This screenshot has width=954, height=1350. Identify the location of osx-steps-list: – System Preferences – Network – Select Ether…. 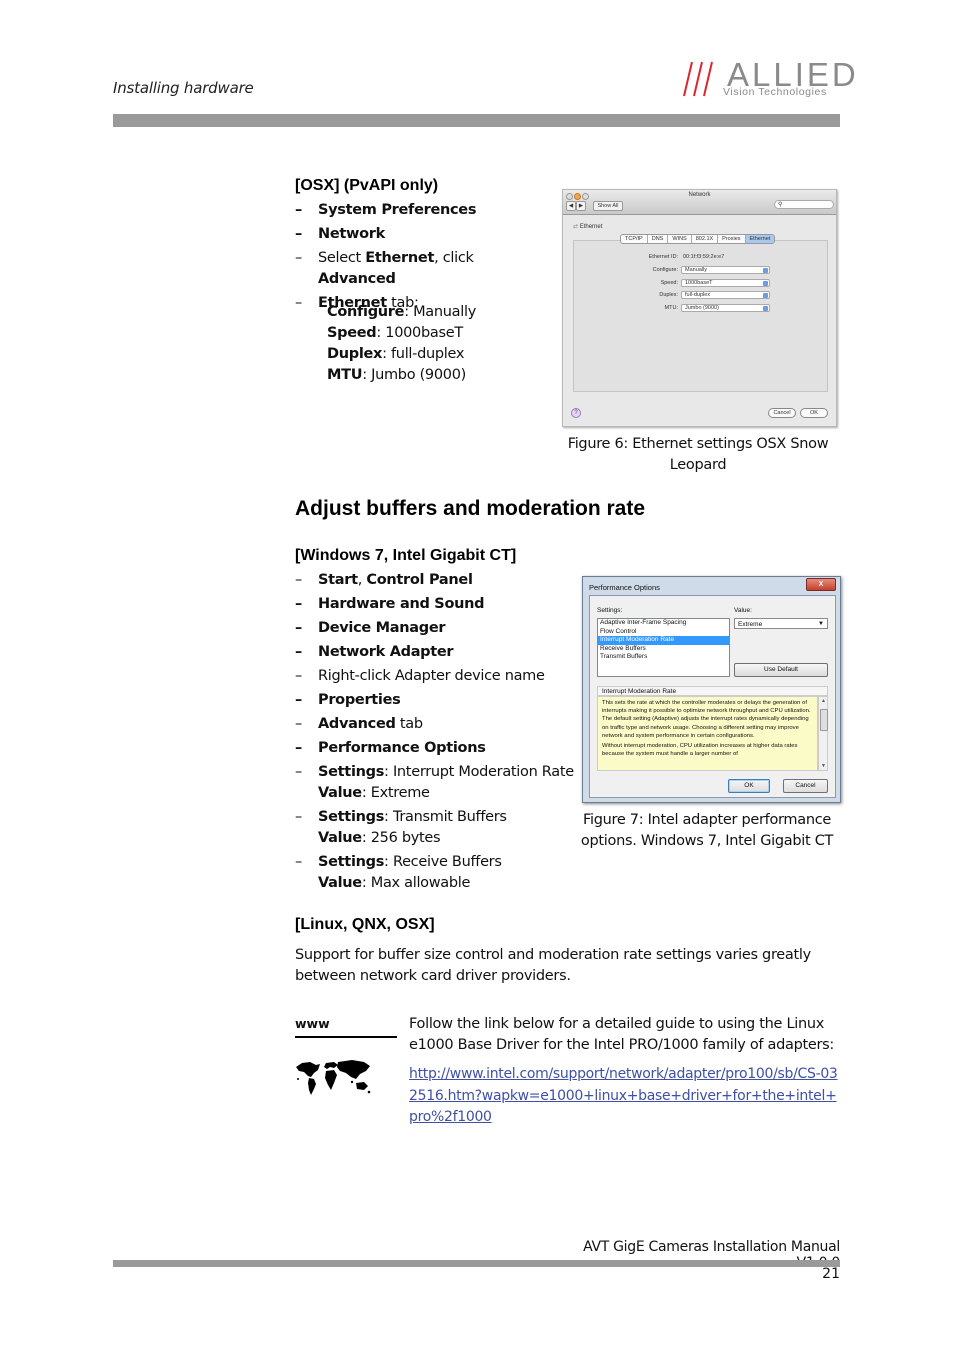
(425, 258).